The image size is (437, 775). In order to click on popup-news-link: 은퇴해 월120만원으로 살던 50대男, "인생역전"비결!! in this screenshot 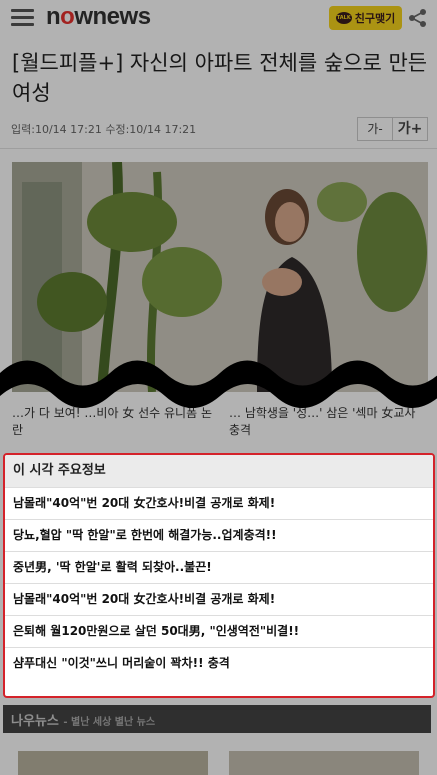, I will do `click(219, 631)`.